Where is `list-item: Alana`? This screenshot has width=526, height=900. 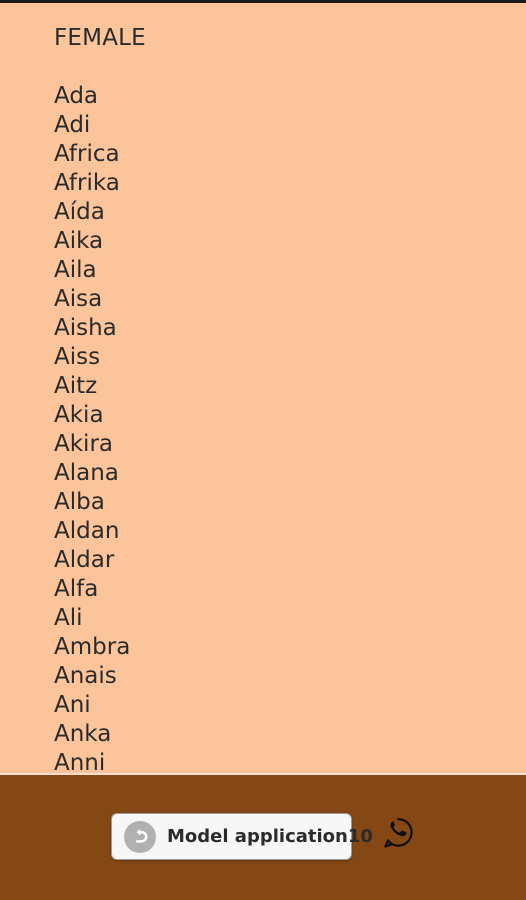
list-item: Alana is located at coordinates (290, 473).